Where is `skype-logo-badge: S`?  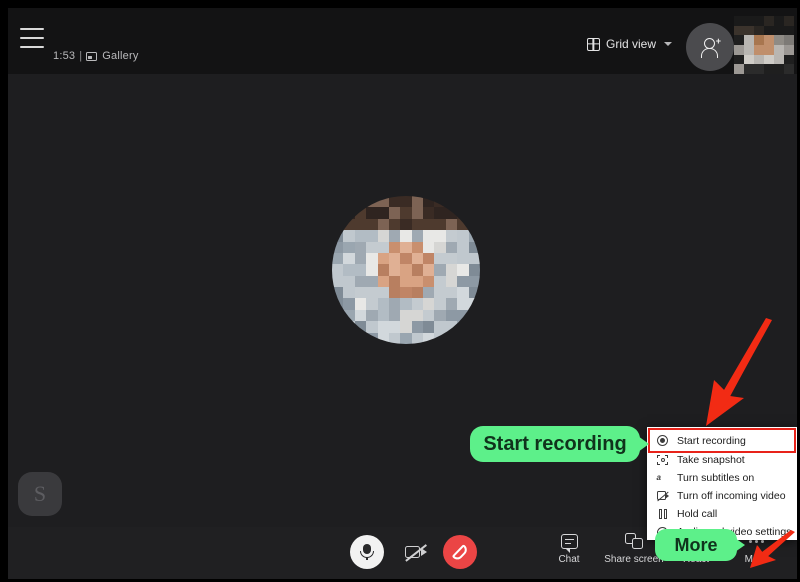 skype-logo-badge: S is located at coordinates (40, 494).